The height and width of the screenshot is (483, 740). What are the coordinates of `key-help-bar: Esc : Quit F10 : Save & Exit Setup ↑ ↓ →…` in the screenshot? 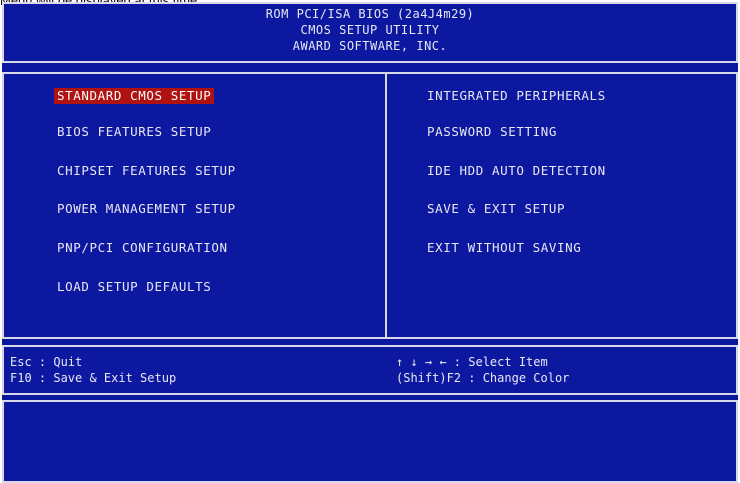 It's located at (370, 370).